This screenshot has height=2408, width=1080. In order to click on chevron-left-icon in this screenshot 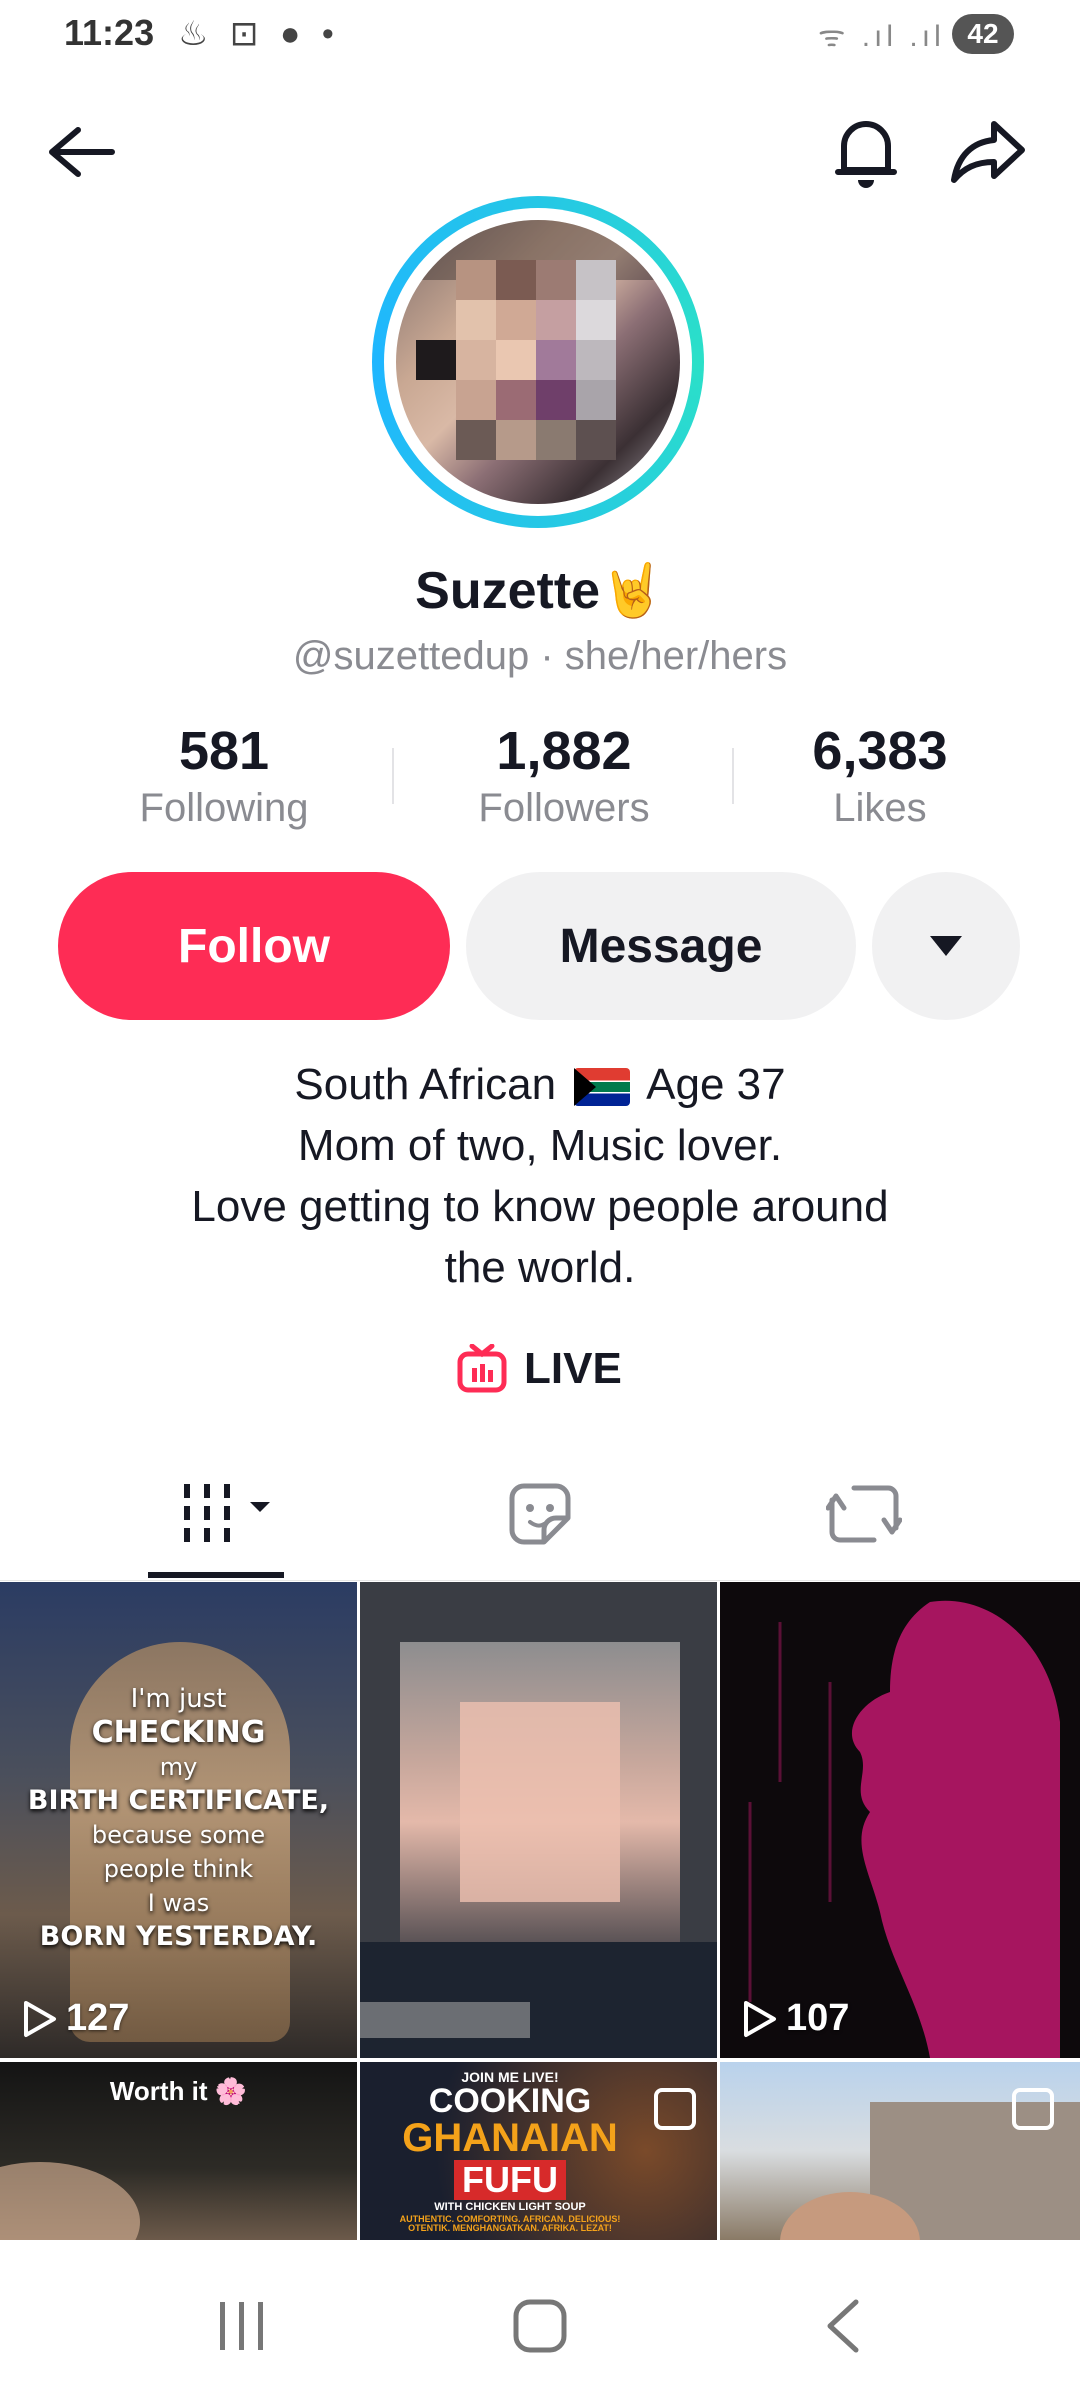, I will do `click(843, 2326)`.